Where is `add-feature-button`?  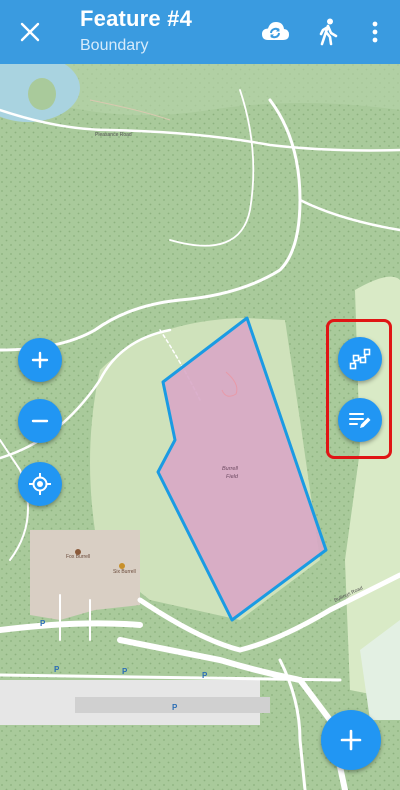 add-feature-button is located at coordinates (351, 740).